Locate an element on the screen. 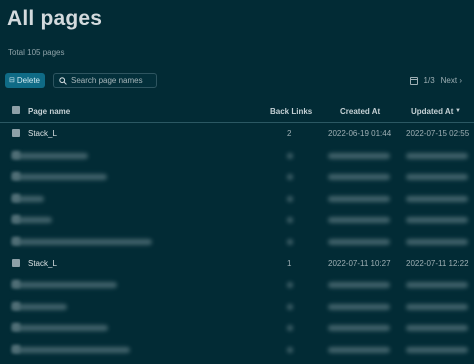  column-back-links: Back Links is located at coordinates (291, 111).